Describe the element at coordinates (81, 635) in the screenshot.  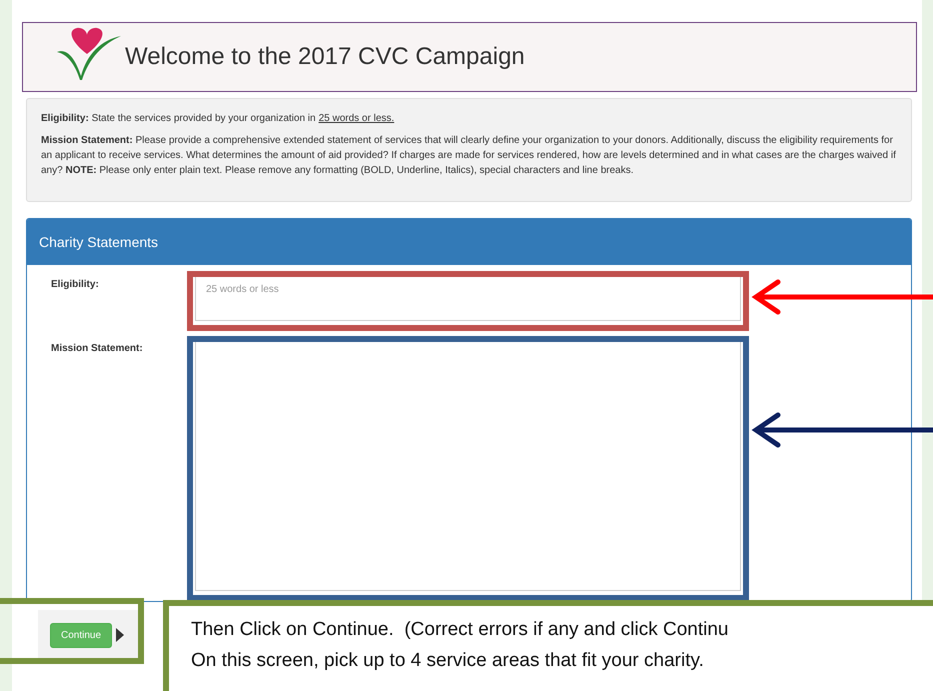
I see `continue-button: Continue` at that location.